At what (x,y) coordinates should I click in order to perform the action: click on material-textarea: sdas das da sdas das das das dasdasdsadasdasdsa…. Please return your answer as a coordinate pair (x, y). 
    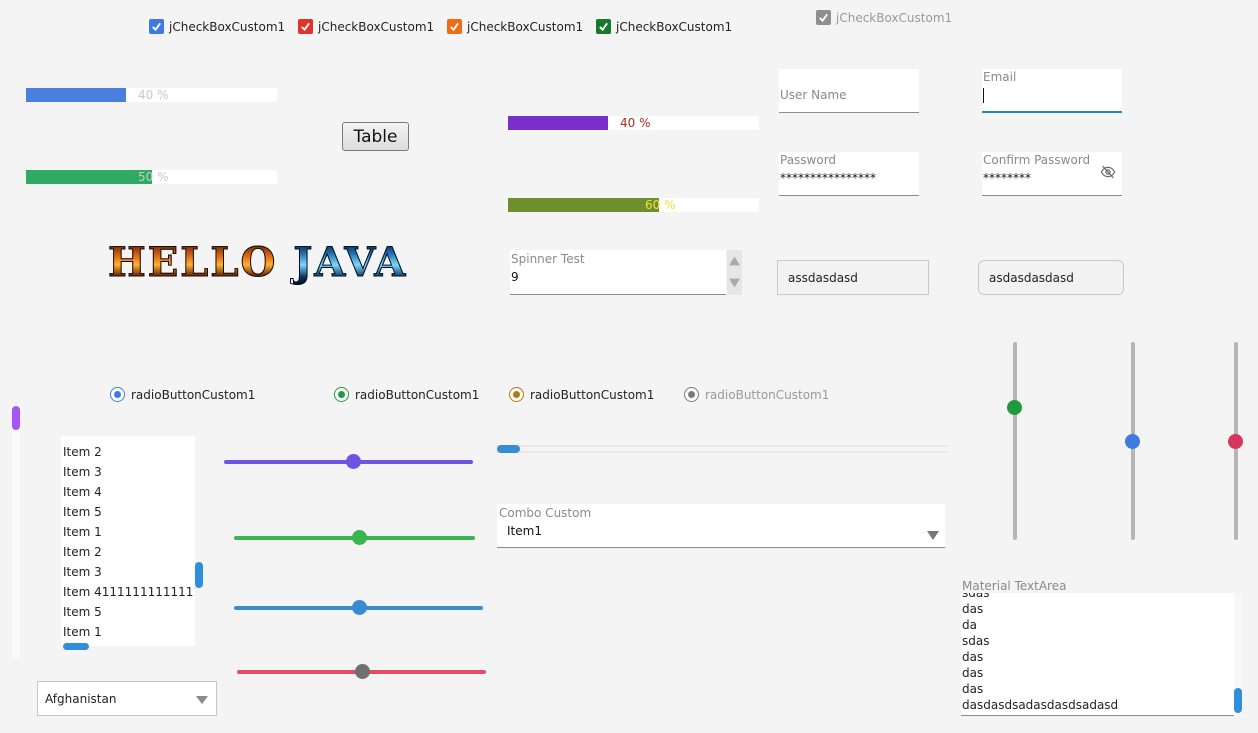
    Looking at the image, I should click on (1097, 654).